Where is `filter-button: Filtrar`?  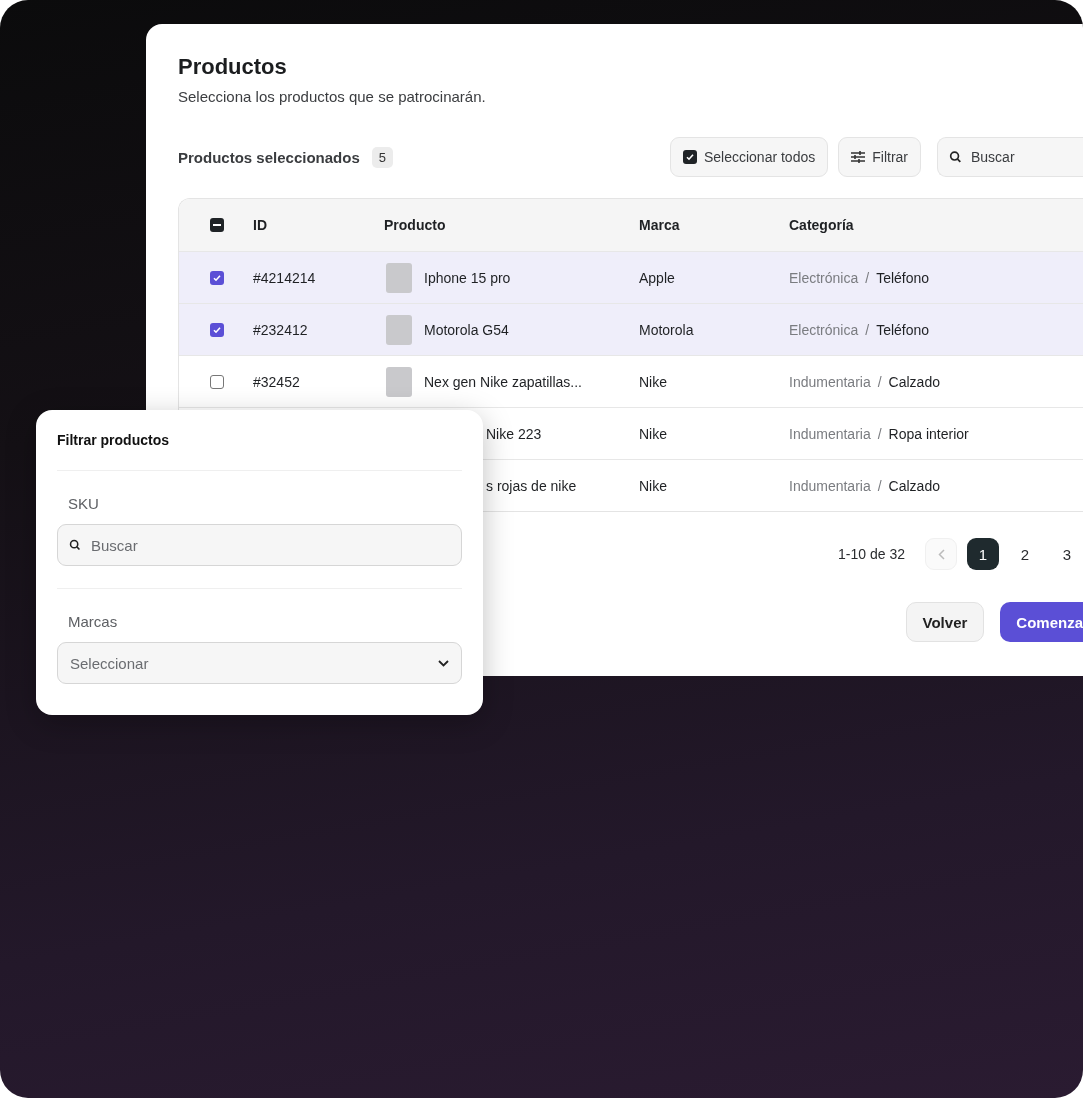 filter-button: Filtrar is located at coordinates (879, 157).